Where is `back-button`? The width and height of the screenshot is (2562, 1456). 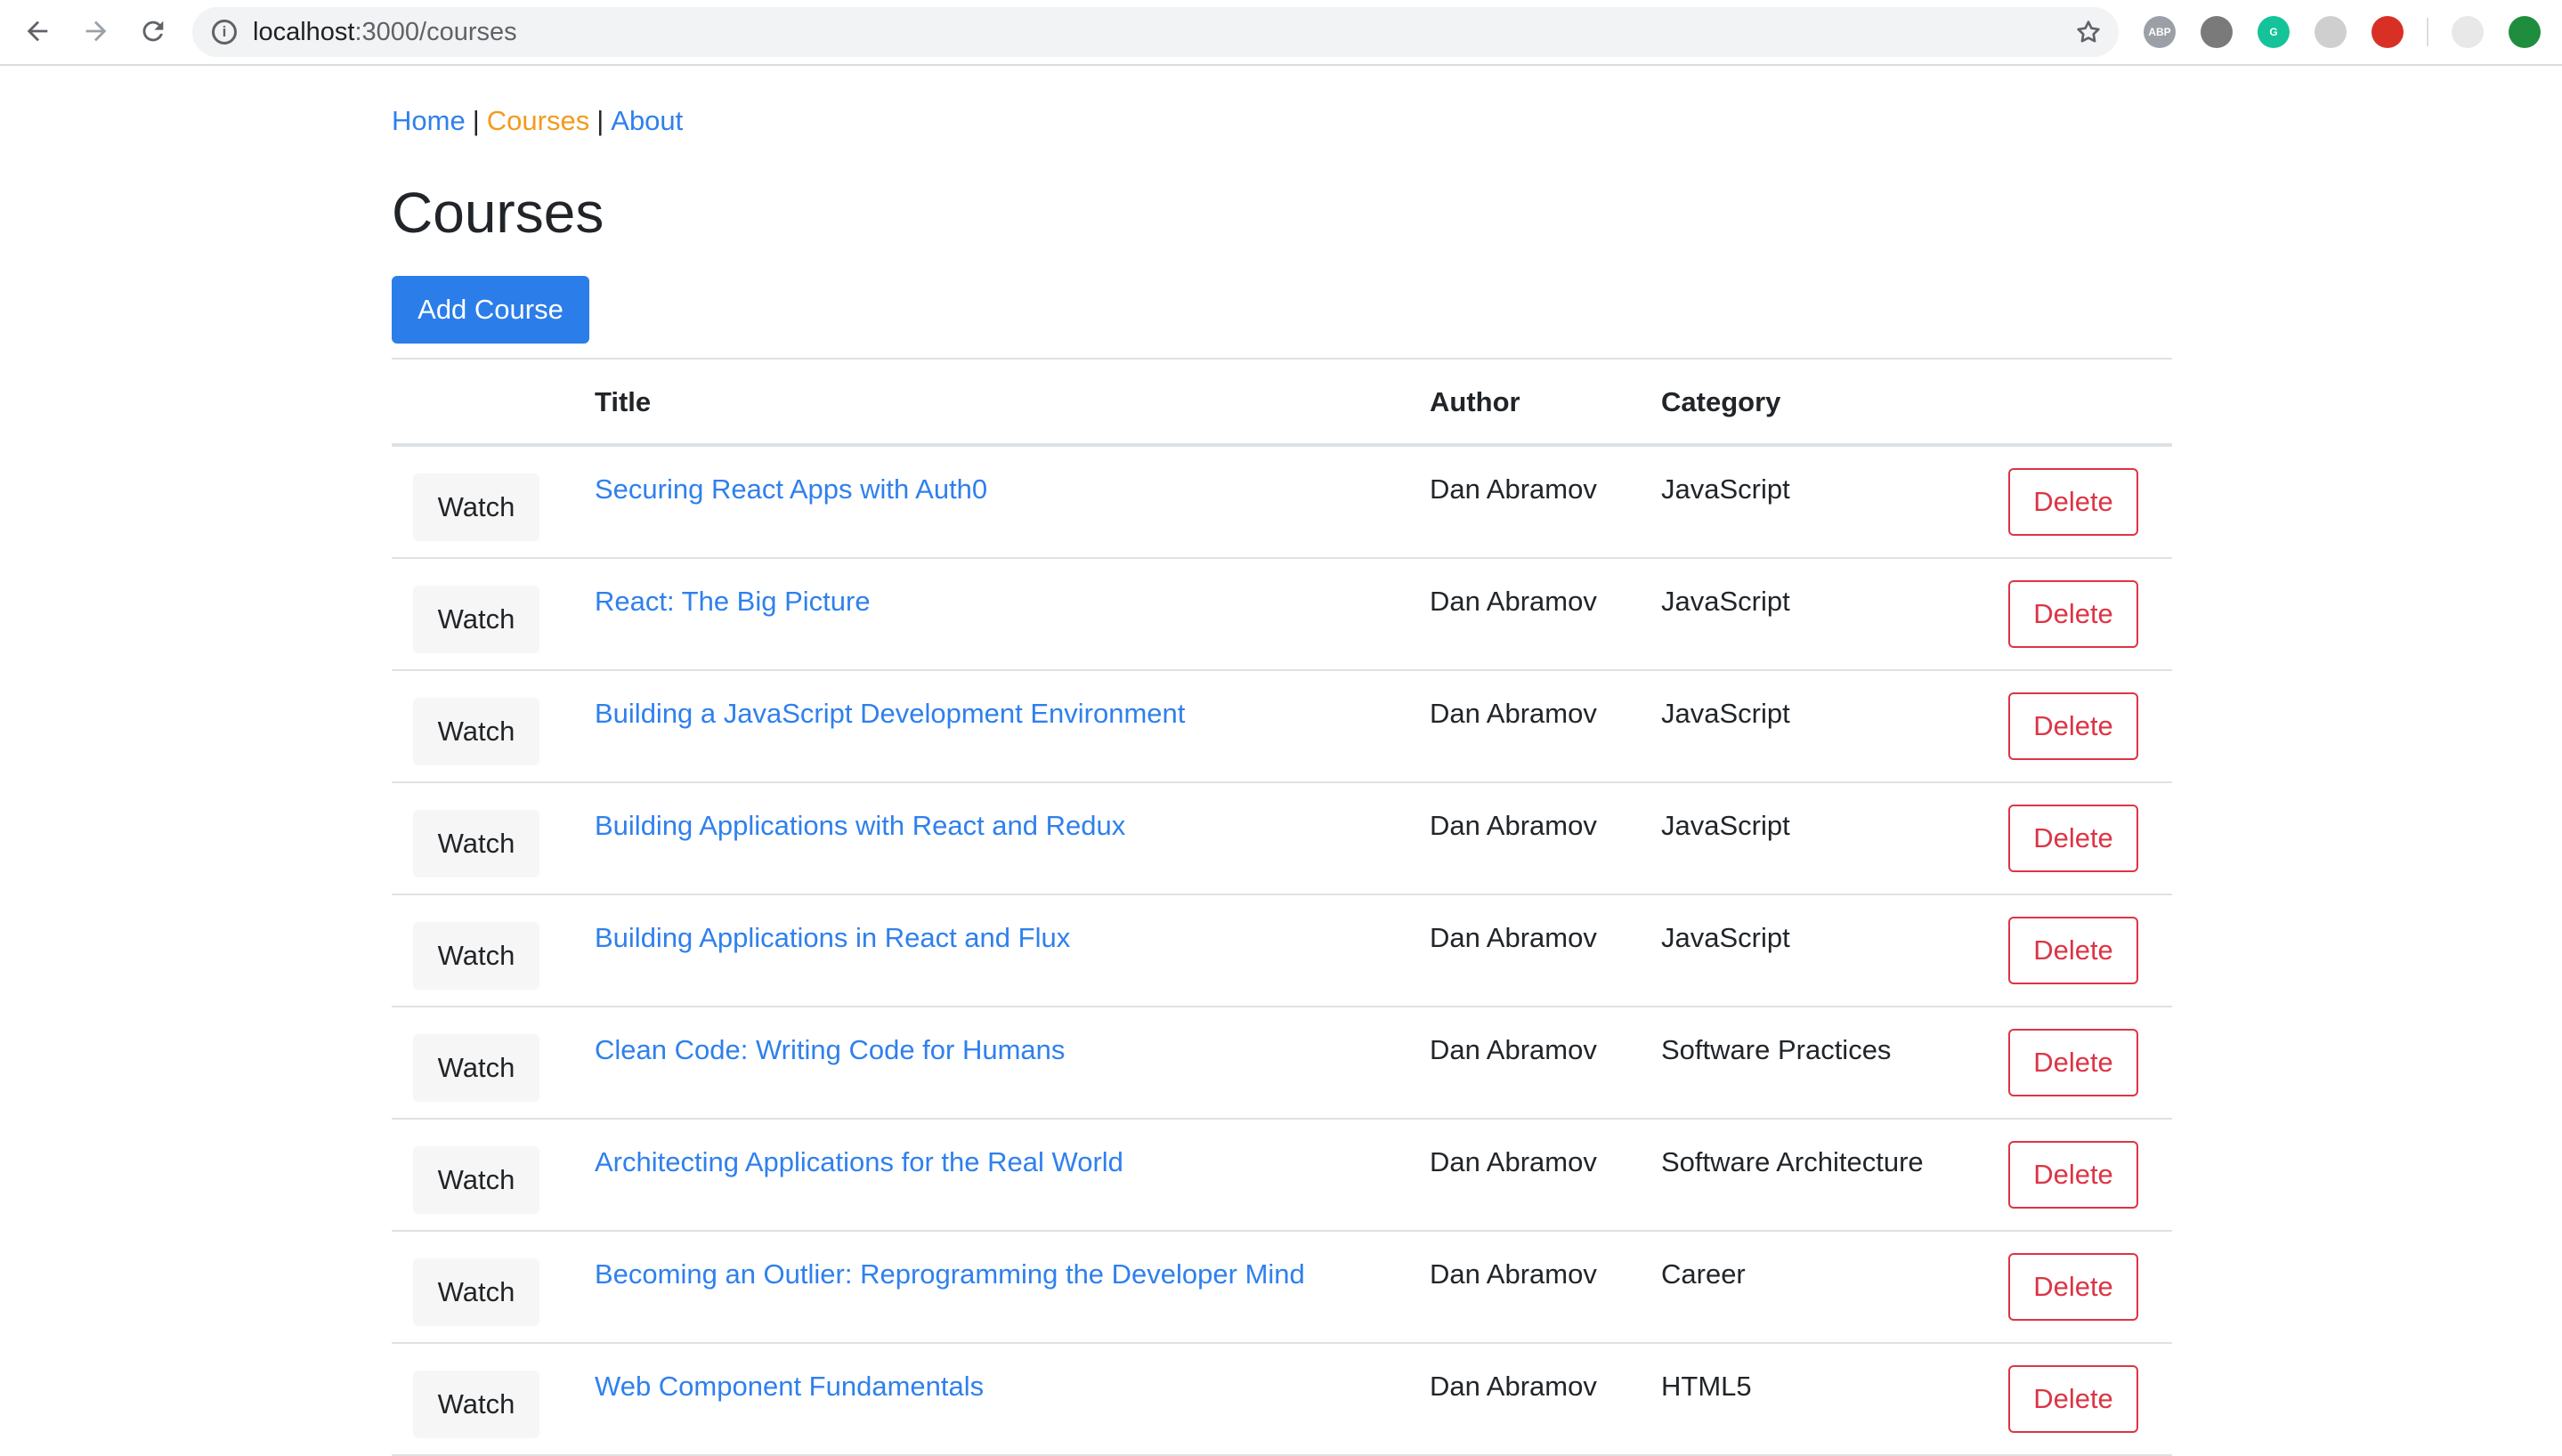
back-button is located at coordinates (37, 31).